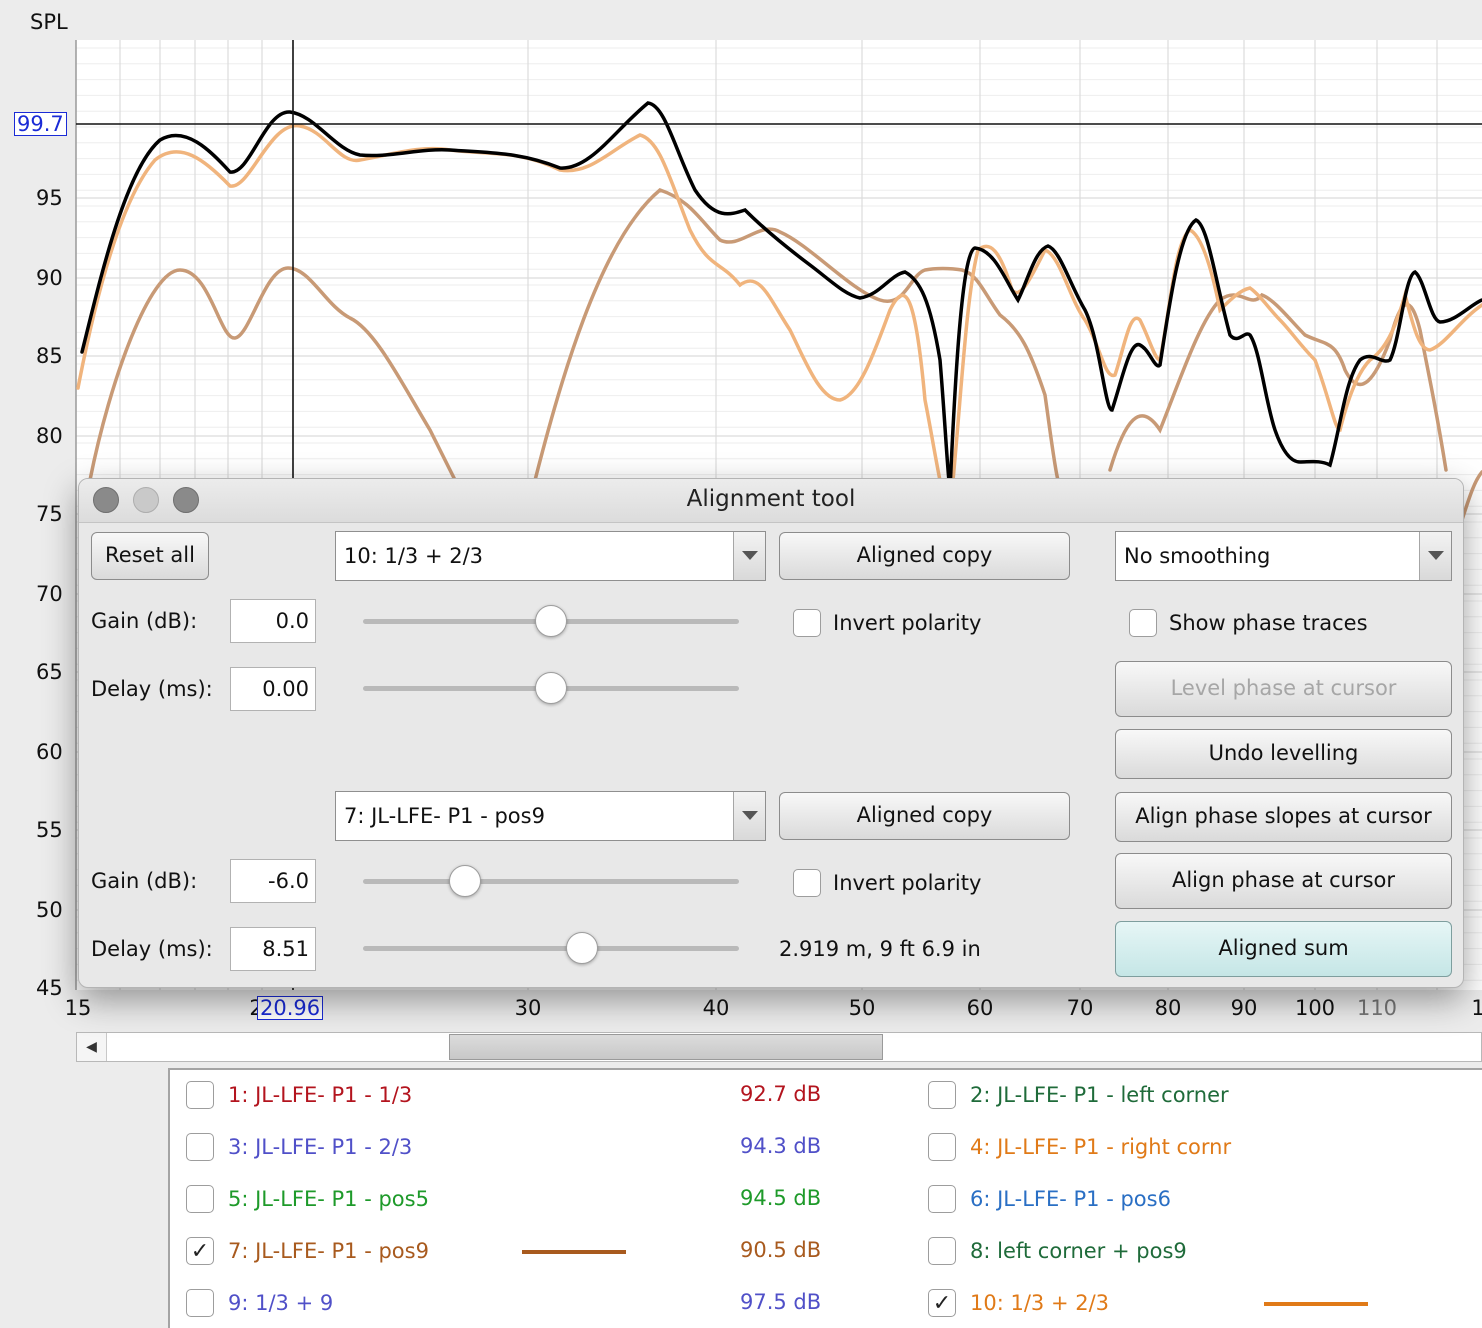  Describe the element at coordinates (1101, 1147) in the screenshot. I see `legend-label: 4: JL-LFE- P1 - right cornr` at that location.